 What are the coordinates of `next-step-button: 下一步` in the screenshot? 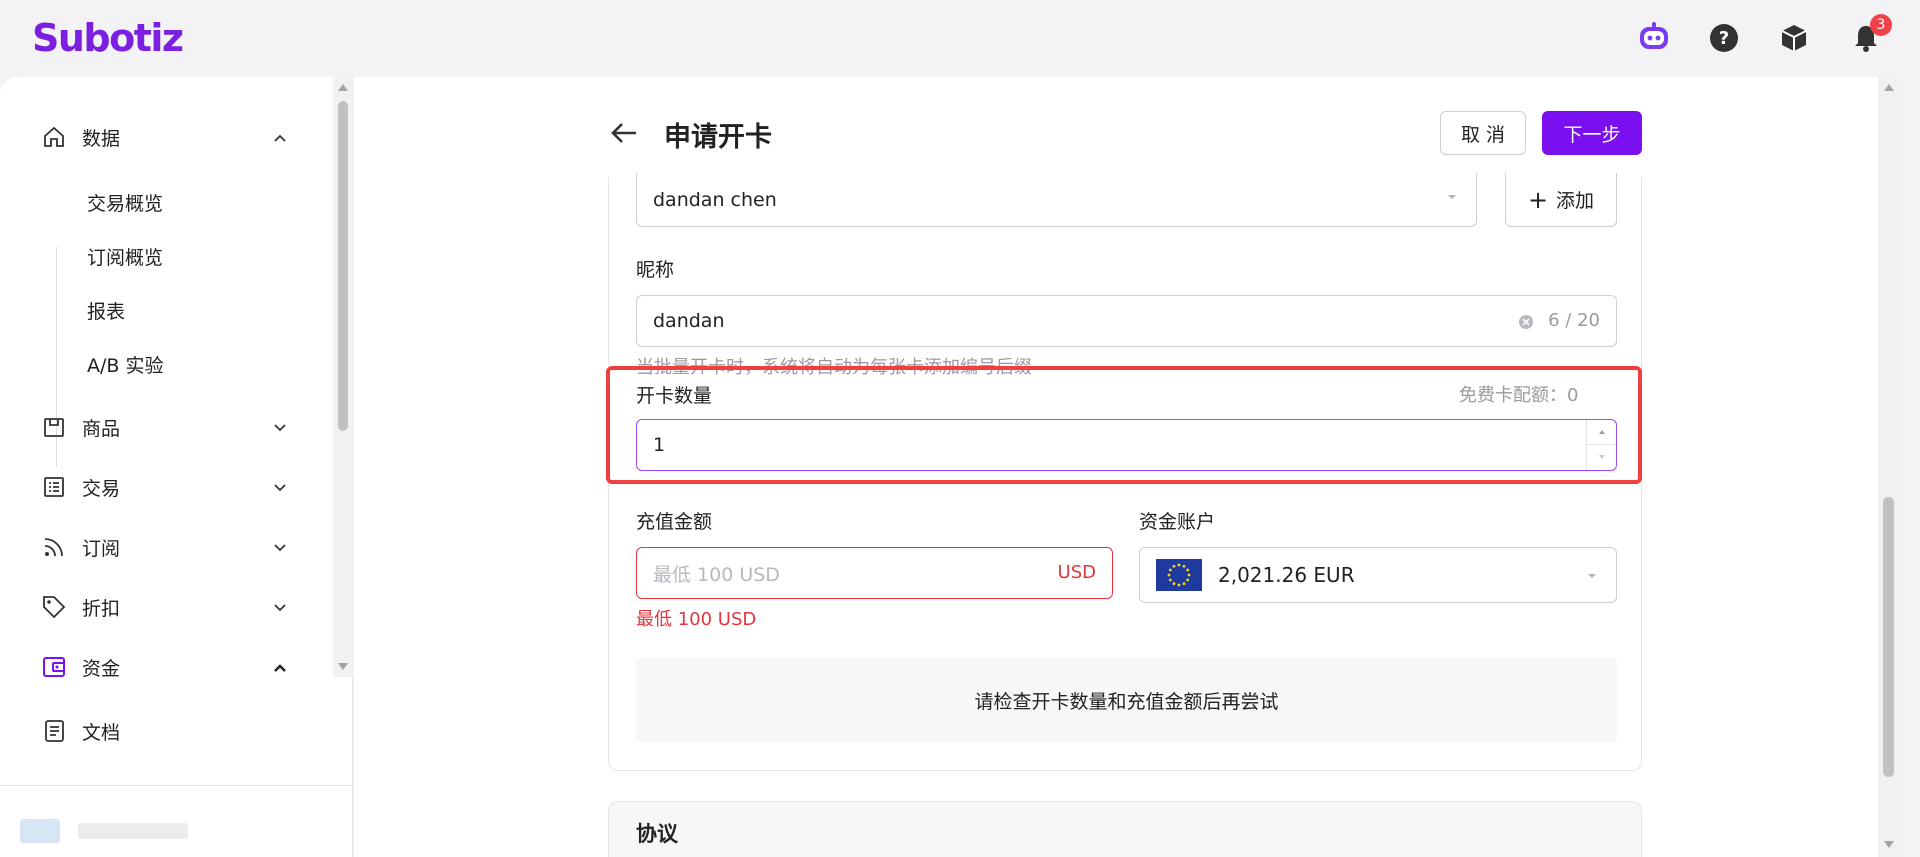 It's located at (1592, 133).